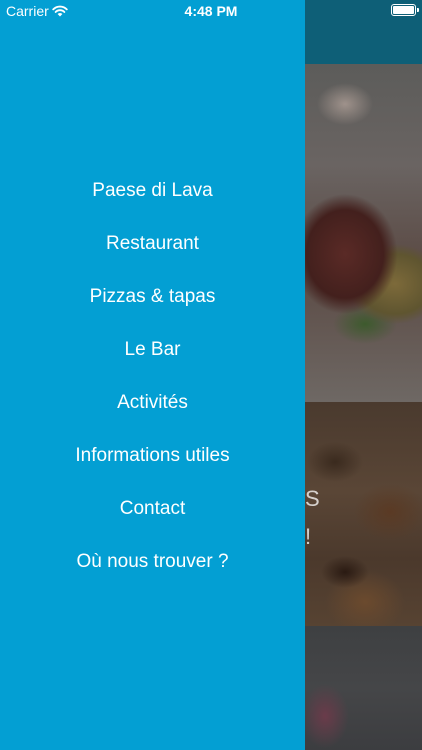 The width and height of the screenshot is (422, 750). What do you see at coordinates (152, 243) in the screenshot?
I see `menu-item-restaurant: Restaurant` at bounding box center [152, 243].